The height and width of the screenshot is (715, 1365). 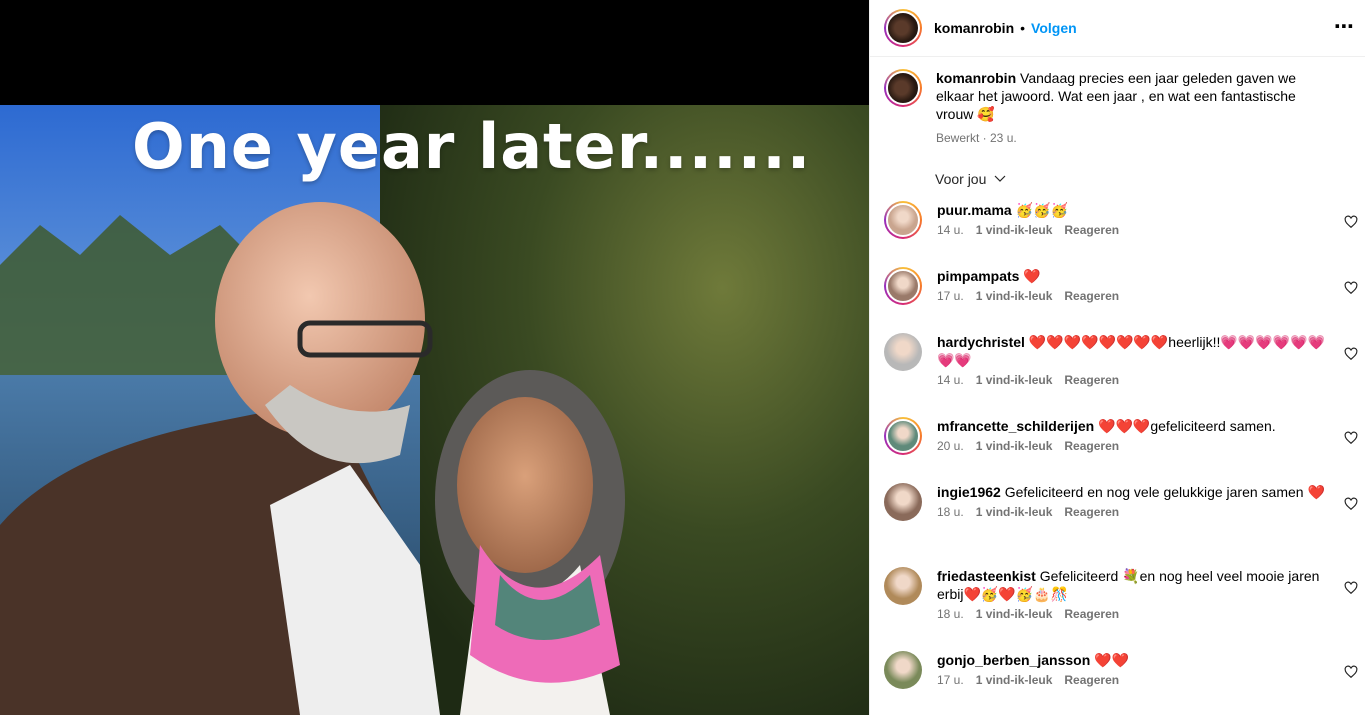 I want to click on comment-text: ❤️, so click(x=1032, y=276).